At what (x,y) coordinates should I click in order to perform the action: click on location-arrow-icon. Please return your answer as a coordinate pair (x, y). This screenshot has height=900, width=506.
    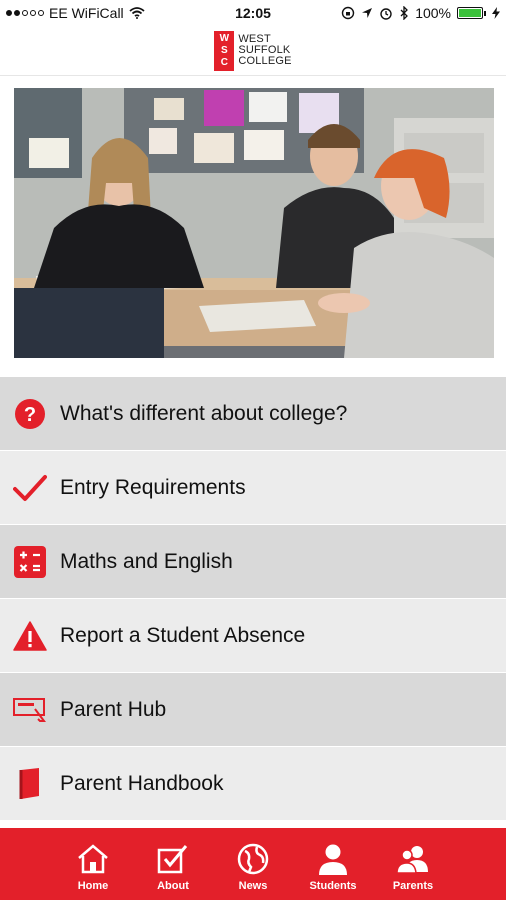
    Looking at the image, I should click on (367, 13).